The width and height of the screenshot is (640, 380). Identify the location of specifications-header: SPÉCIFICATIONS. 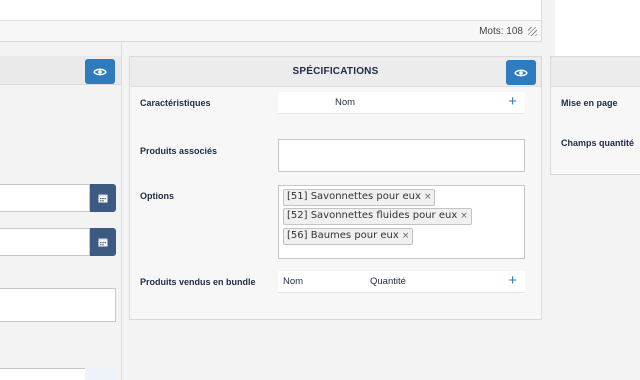
(335, 72).